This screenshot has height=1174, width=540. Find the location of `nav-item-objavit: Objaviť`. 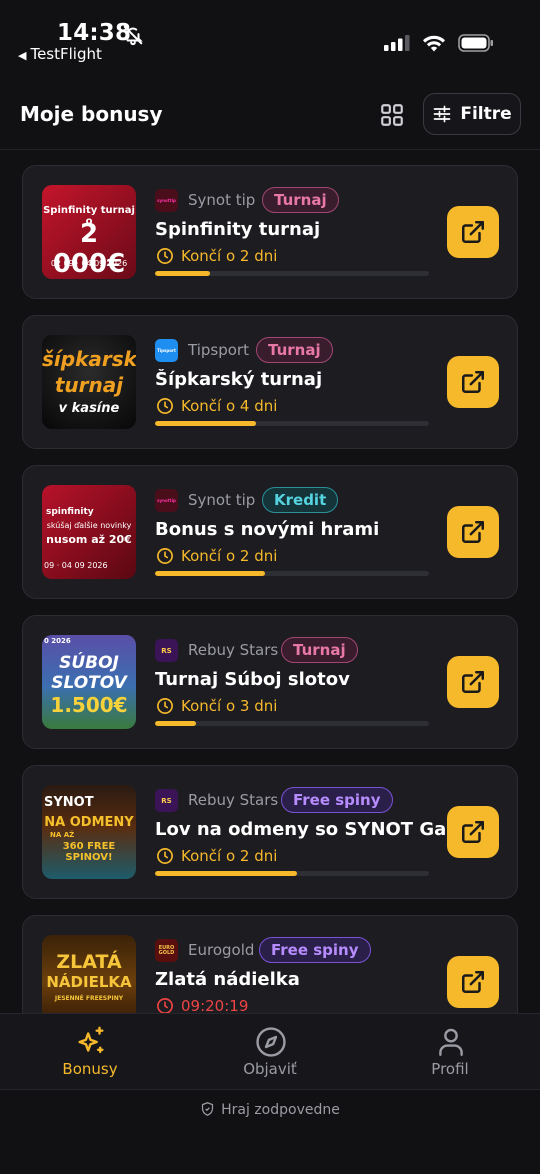

nav-item-objavit: Objaviť is located at coordinates (270, 1052).